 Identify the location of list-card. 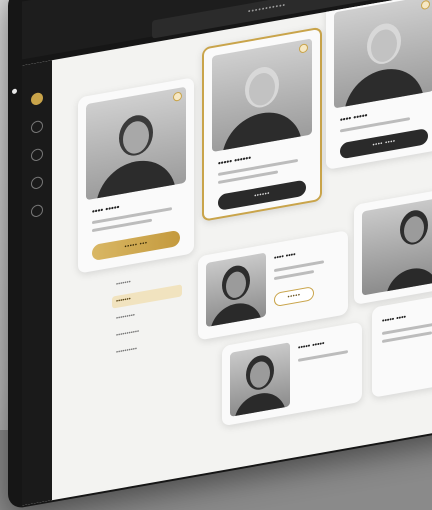
(393, 244).